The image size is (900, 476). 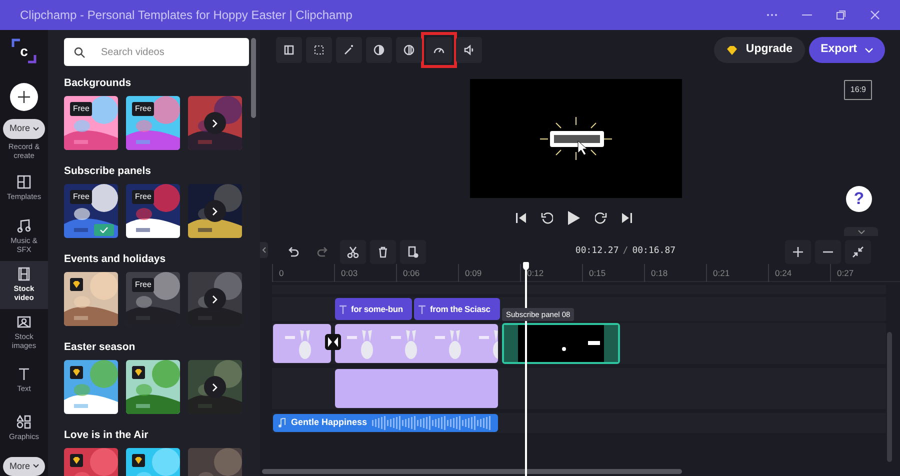 What do you see at coordinates (293, 252) in the screenshot?
I see `undo-icon` at bounding box center [293, 252].